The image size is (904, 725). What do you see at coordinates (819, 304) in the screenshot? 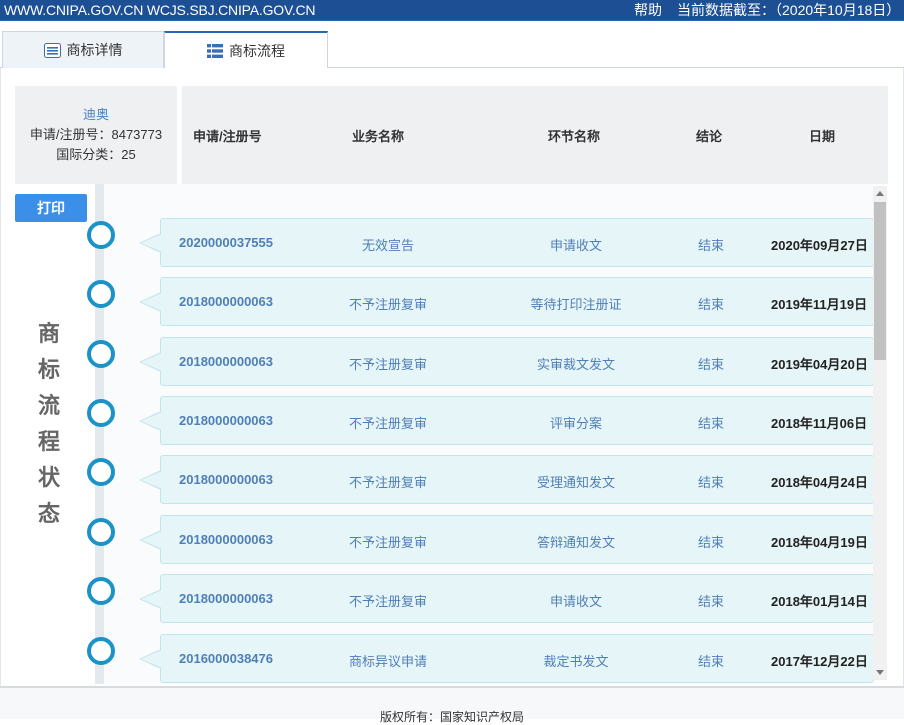
I see `row-date: 2019年11月19日` at bounding box center [819, 304].